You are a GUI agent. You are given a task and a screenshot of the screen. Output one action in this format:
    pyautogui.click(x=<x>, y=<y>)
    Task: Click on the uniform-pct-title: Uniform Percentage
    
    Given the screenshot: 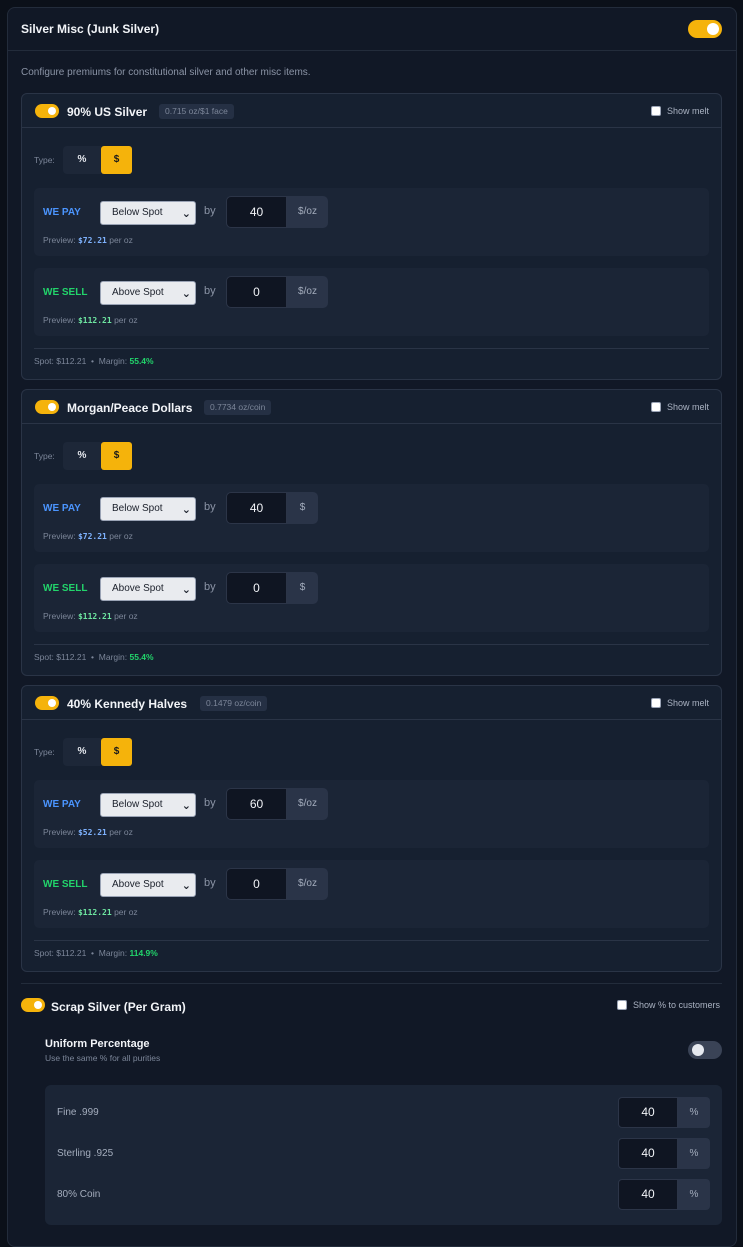 What is the action you would take?
    pyautogui.click(x=97, y=1044)
    